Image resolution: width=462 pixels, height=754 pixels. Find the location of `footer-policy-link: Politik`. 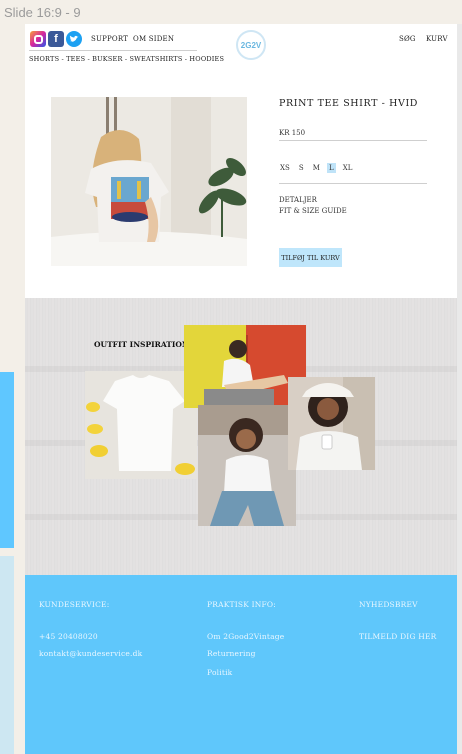

footer-policy-link: Politik is located at coordinates (219, 672).